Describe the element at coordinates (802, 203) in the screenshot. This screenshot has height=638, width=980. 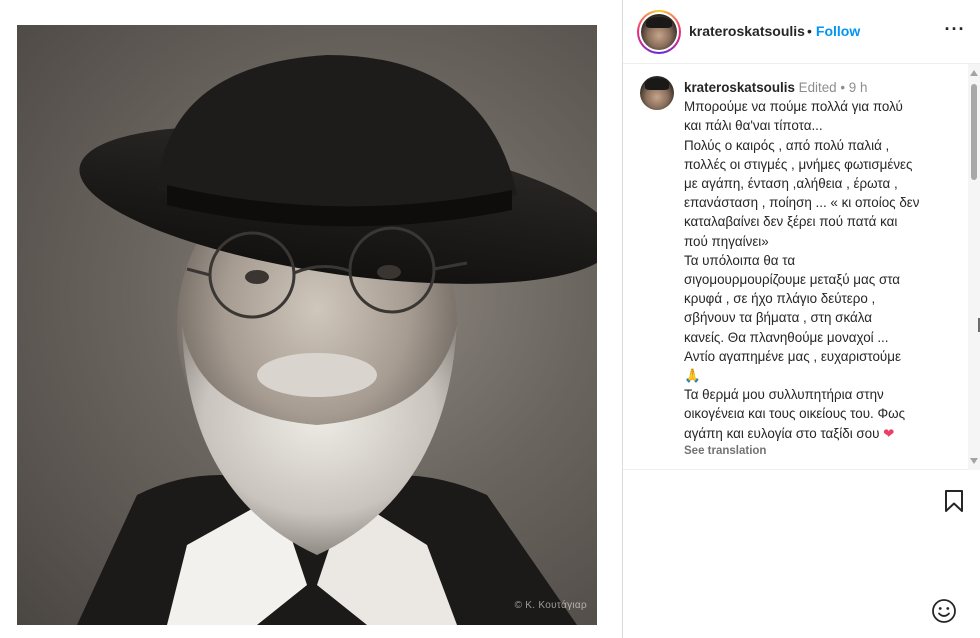
I see `caption-line: επανάσταση , ποίηση ... « κι οποίος δεν` at that location.